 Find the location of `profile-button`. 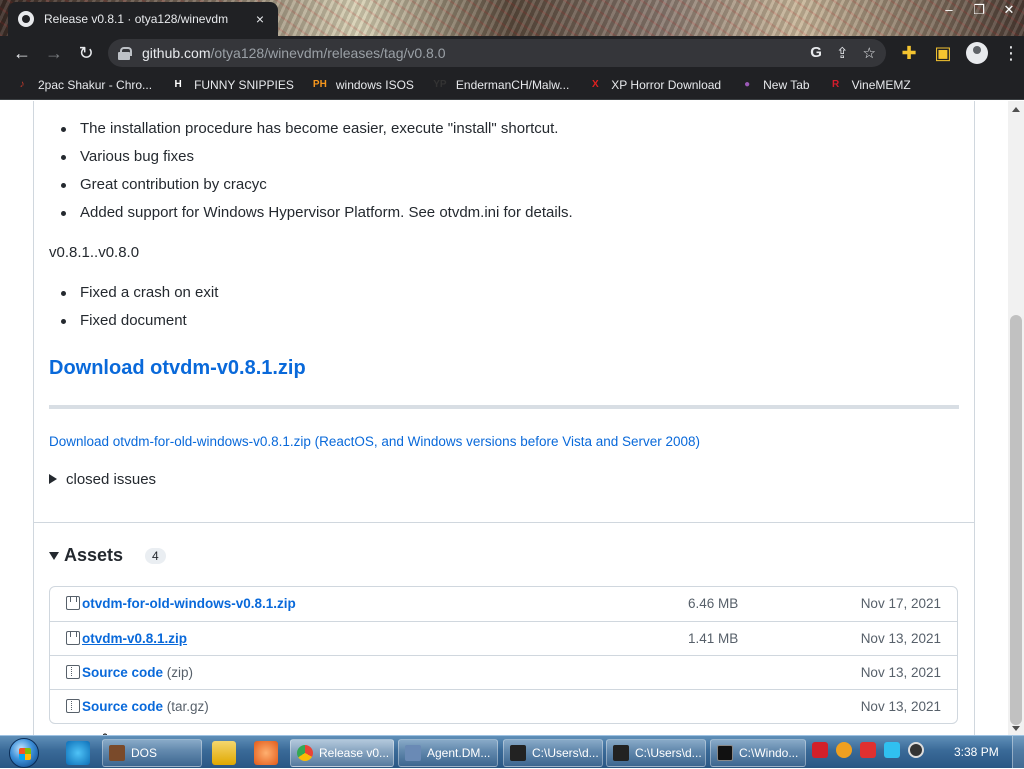

profile-button is located at coordinates (977, 53).